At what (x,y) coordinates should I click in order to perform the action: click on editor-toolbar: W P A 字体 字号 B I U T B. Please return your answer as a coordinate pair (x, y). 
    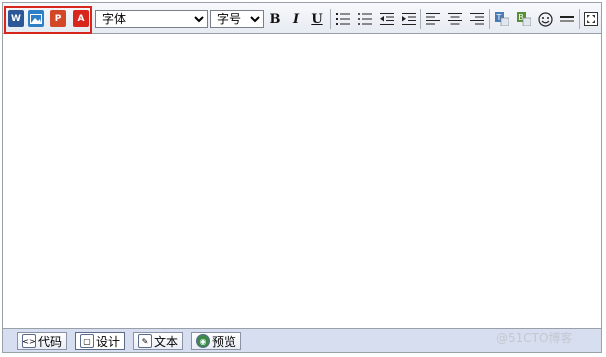
    Looking at the image, I should click on (302, 18).